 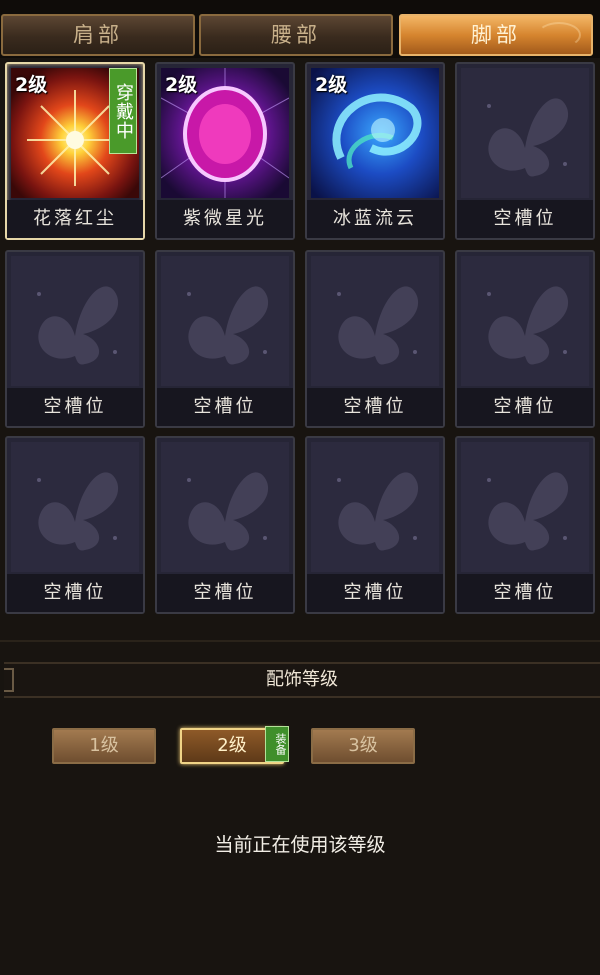 I want to click on tab-feet-label: 脚部, so click(x=496, y=35).